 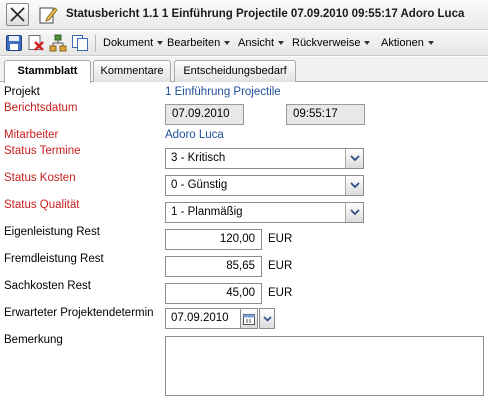 What do you see at coordinates (40, 178) in the screenshot?
I see `status-kosten-label: Status Kosten` at bounding box center [40, 178].